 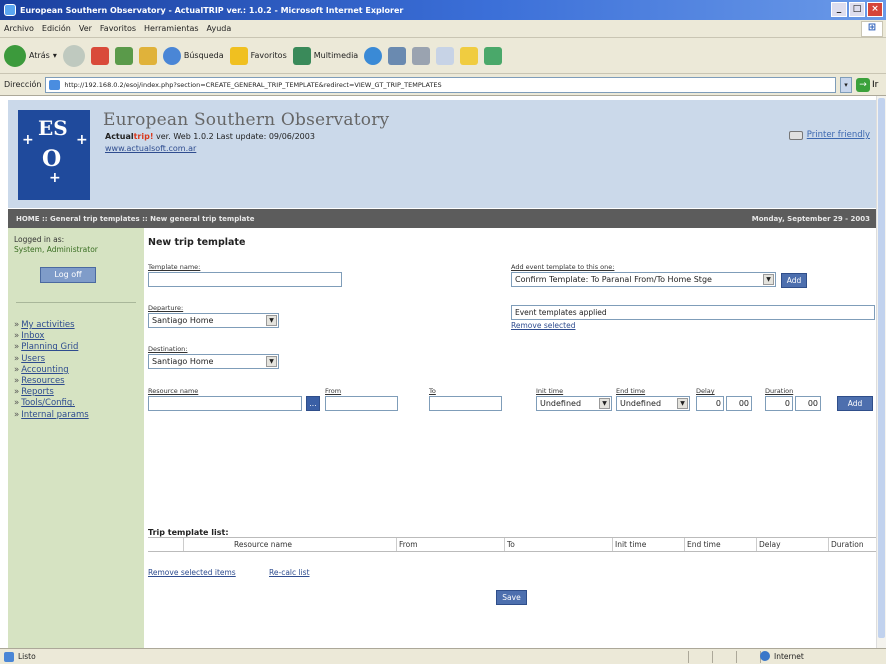 What do you see at coordinates (839, 9) in the screenshot?
I see `minimize-button: _` at bounding box center [839, 9].